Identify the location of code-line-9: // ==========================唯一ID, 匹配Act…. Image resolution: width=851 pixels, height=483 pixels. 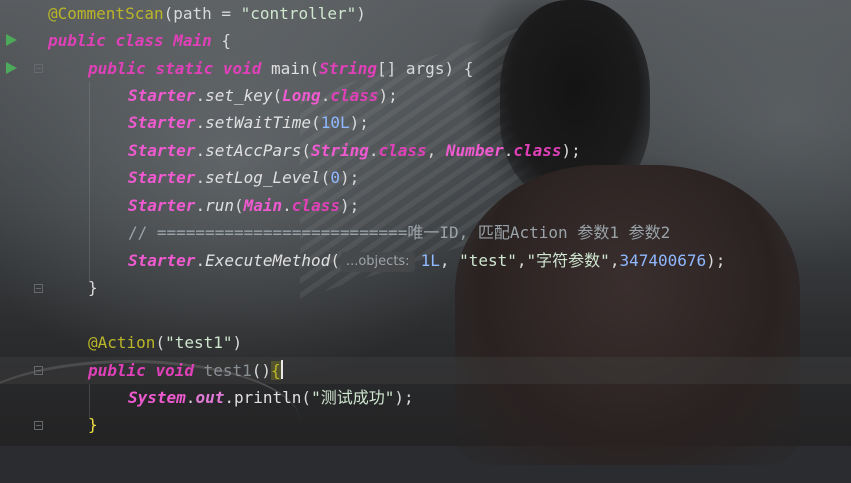
(399, 232).